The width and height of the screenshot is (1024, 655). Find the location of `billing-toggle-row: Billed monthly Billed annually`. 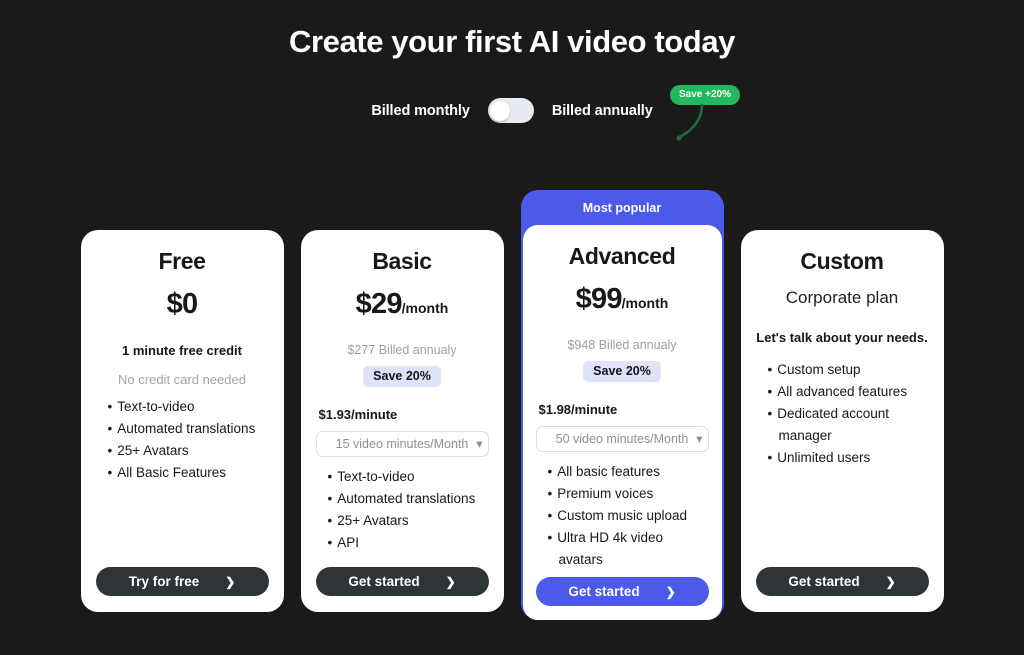

billing-toggle-row: Billed monthly Billed annually is located at coordinates (512, 110).